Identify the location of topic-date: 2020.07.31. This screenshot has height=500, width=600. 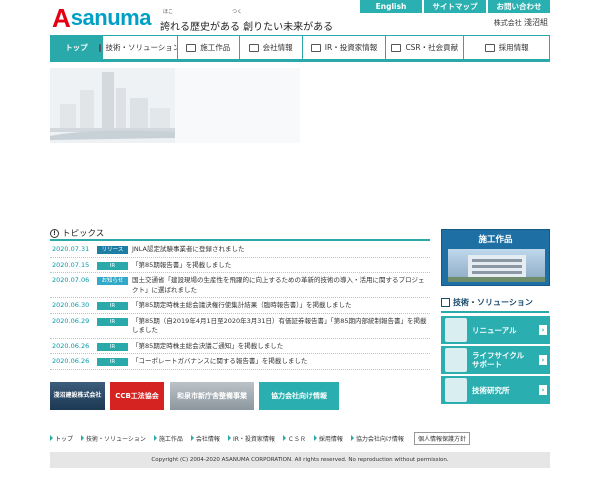
(71, 249).